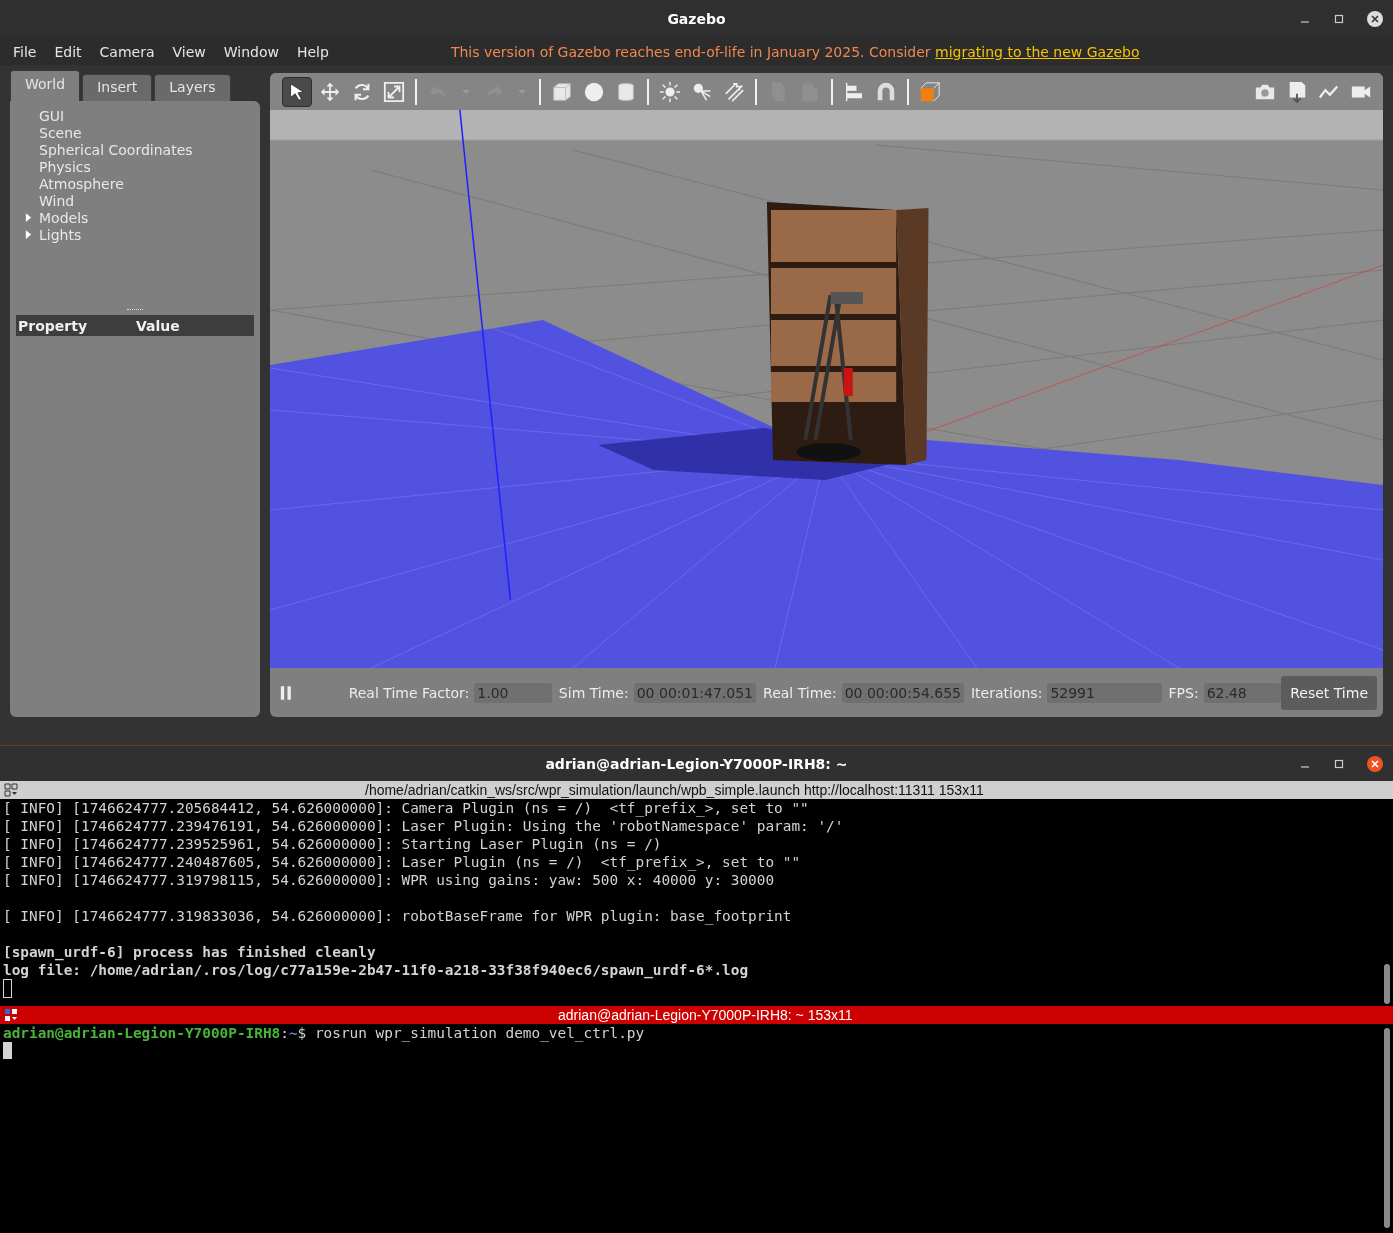 The height and width of the screenshot is (1233, 1393). What do you see at coordinates (424, 826) in the screenshot?
I see `terminal-line: [ INFO] [1746624777.239476191, 54.626000000]: Laser Plugin: Using the 'robotNamespace' param: '/'` at bounding box center [424, 826].